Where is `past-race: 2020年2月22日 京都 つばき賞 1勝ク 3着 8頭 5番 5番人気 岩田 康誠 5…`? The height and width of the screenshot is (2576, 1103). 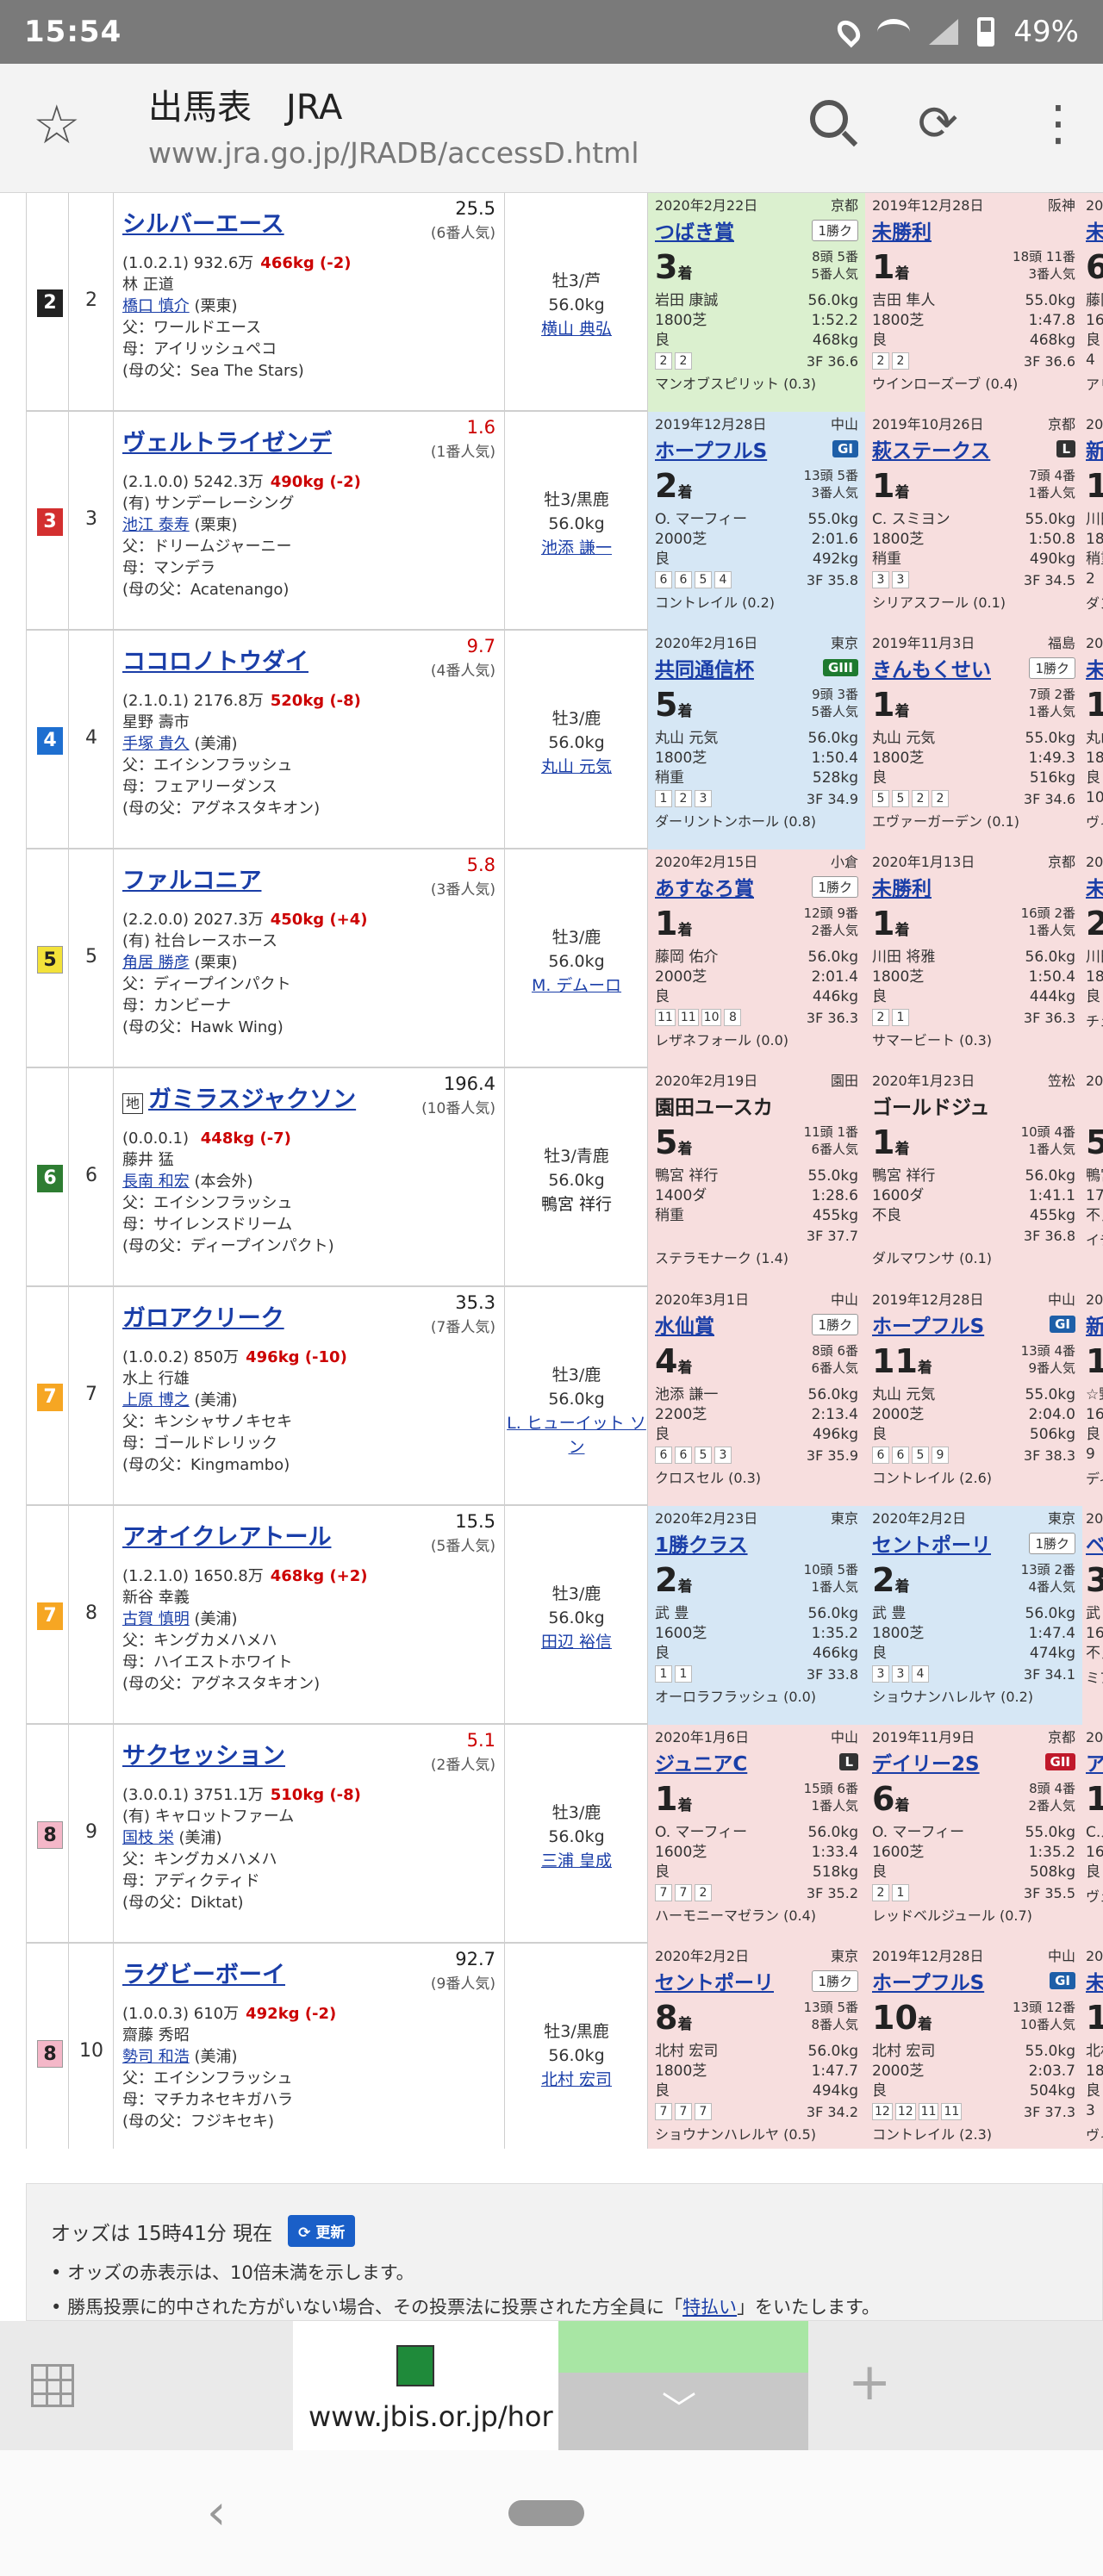
past-race: 2020年2月22日 京都 つばき賞 1勝ク 3着 8頭 5番 5番人気 岩田 康誠 5… is located at coordinates (756, 303).